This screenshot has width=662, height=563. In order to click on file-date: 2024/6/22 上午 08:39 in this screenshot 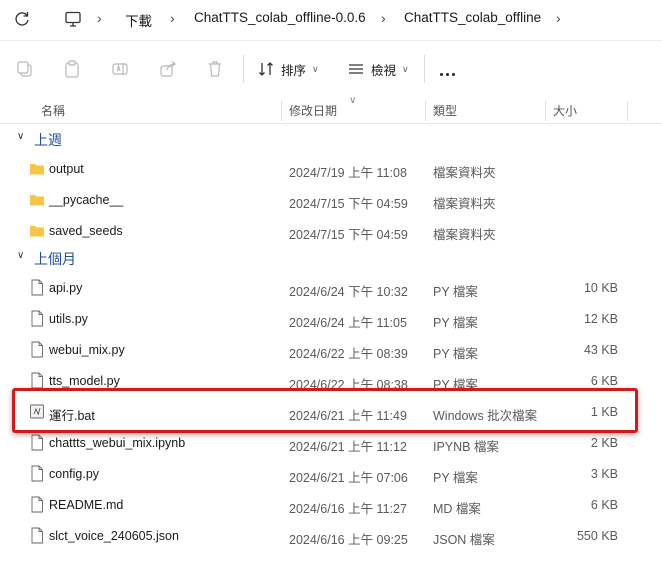, I will do `click(348, 354)`.